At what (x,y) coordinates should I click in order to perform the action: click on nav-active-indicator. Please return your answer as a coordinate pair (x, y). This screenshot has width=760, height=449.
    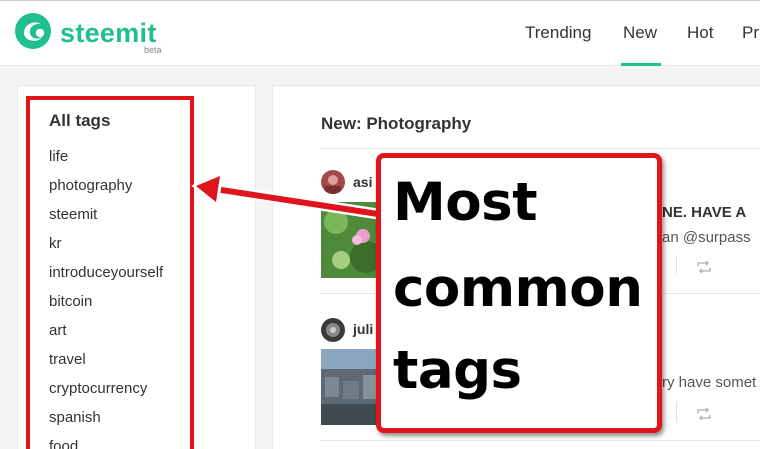
    Looking at the image, I should click on (641, 64).